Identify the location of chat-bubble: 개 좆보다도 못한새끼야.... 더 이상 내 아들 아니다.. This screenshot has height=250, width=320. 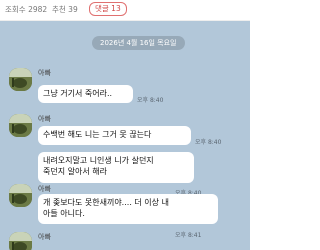
(128, 209).